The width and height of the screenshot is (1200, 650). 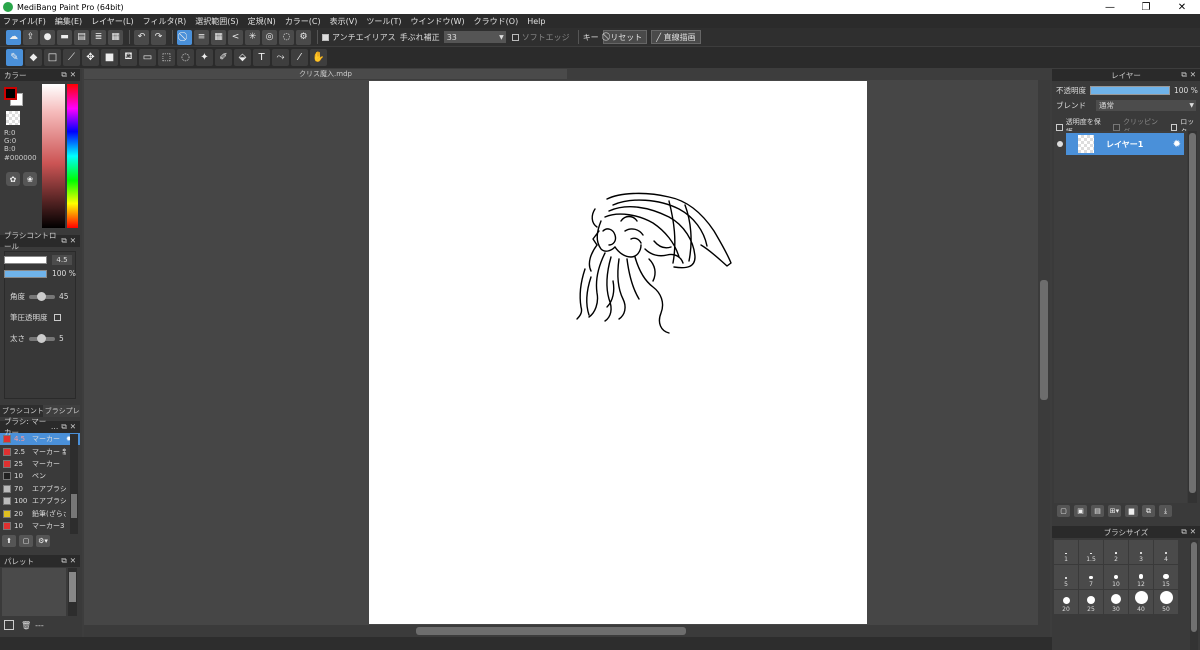 What do you see at coordinates (1080, 511) in the screenshot?
I see `new-halftone-layer-icon: ▣` at bounding box center [1080, 511].